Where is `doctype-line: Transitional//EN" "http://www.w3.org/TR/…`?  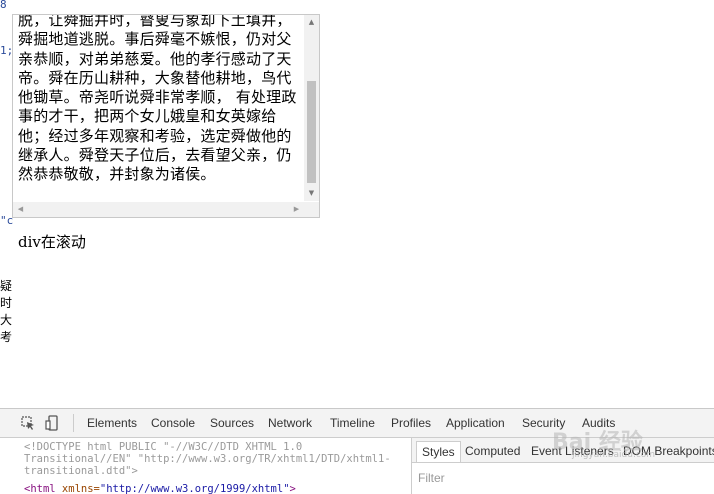 doctype-line: Transitional//EN" "http://www.w3.org/TR/… is located at coordinates (207, 459).